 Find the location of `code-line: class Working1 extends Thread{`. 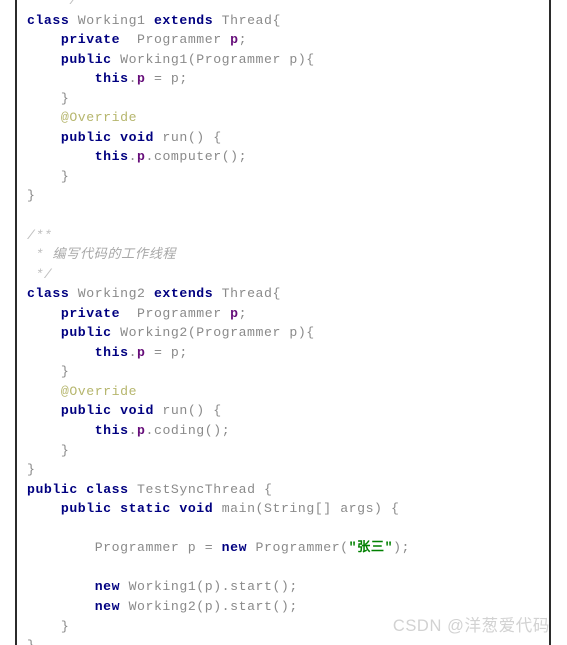

code-line: class Working1 extends Thread{ is located at coordinates (283, 21).